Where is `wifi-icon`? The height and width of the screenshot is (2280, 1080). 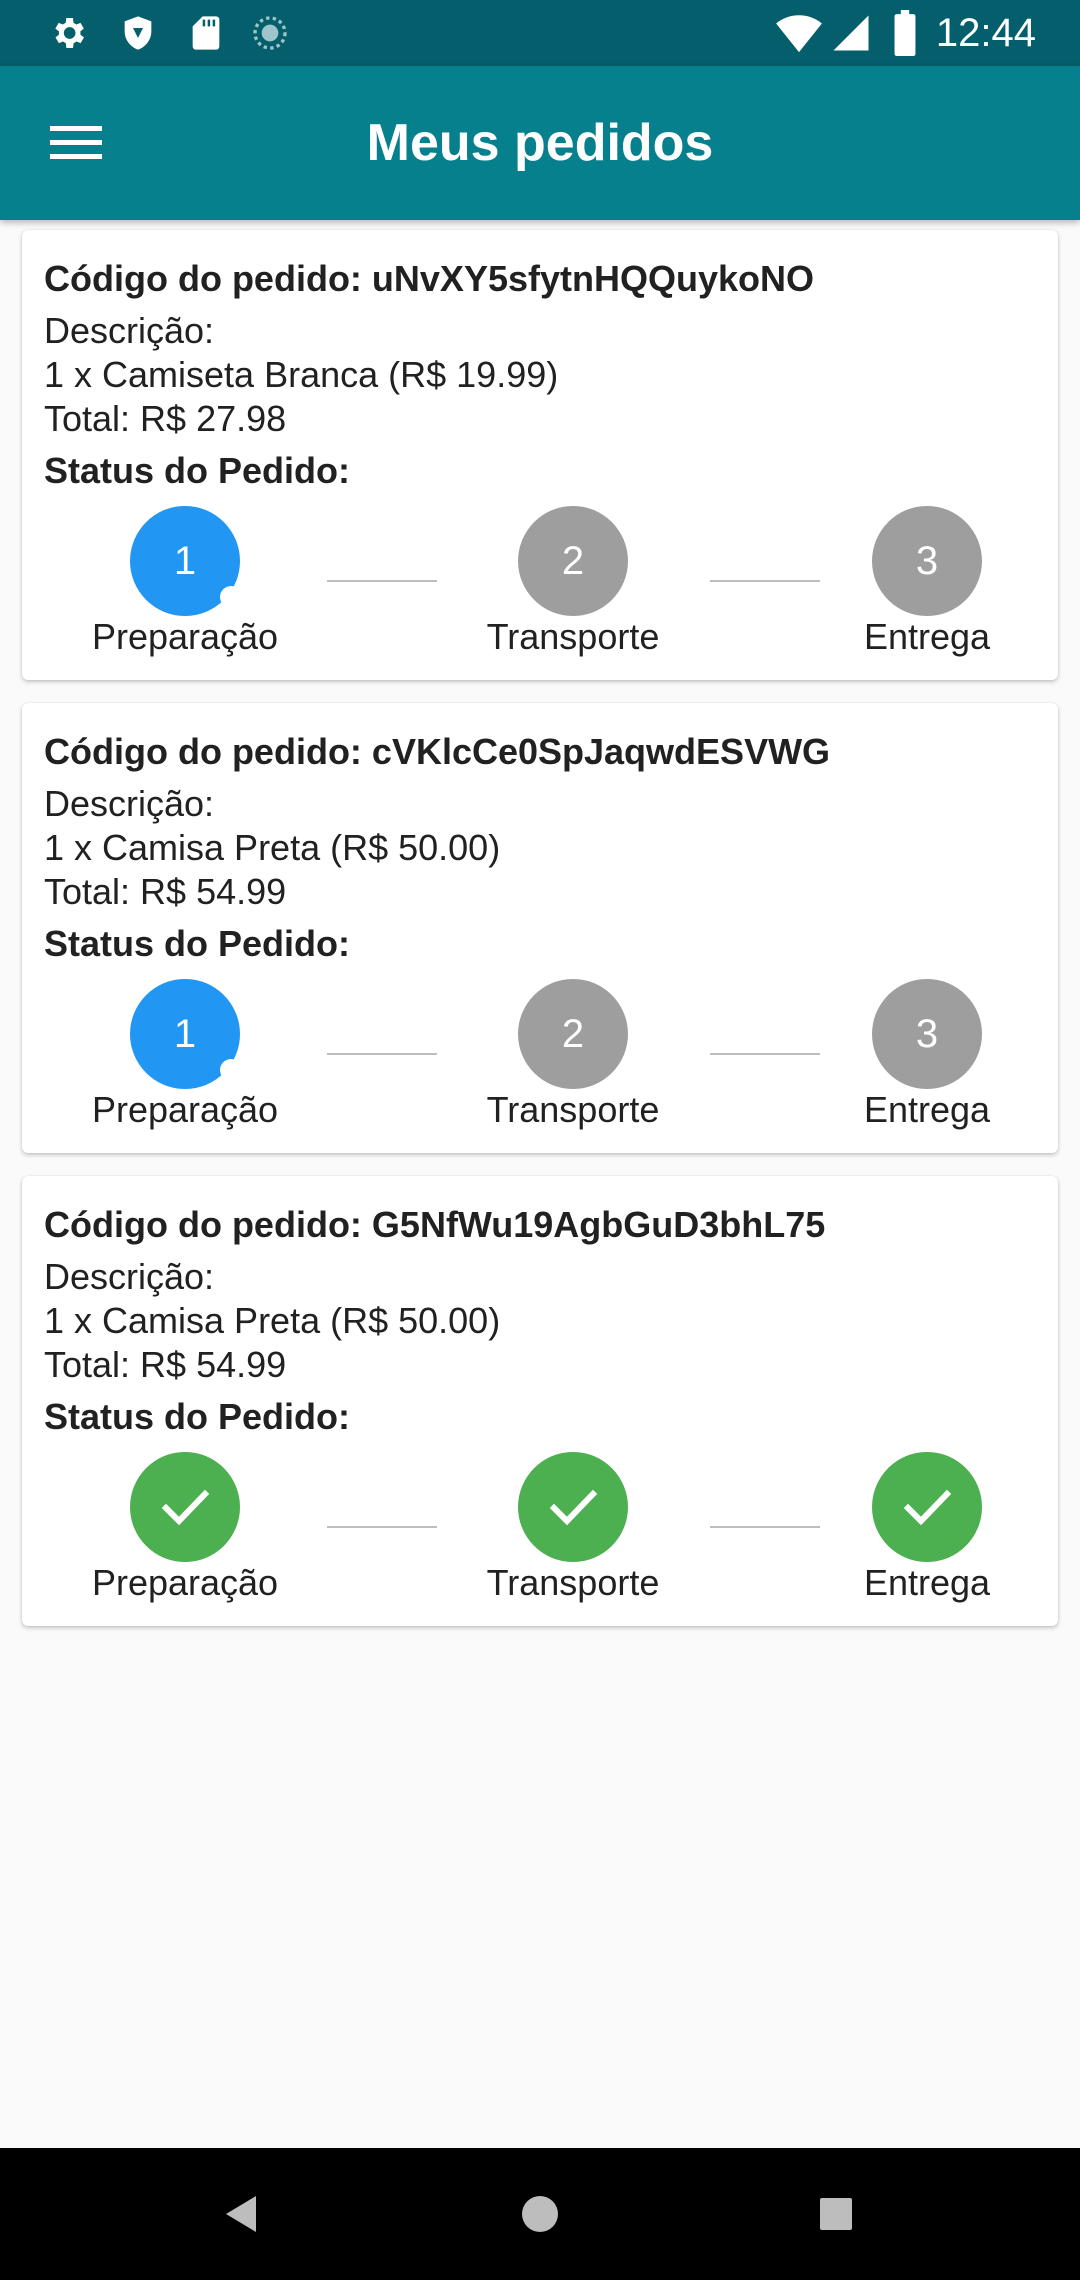
wifi-icon is located at coordinates (799, 34).